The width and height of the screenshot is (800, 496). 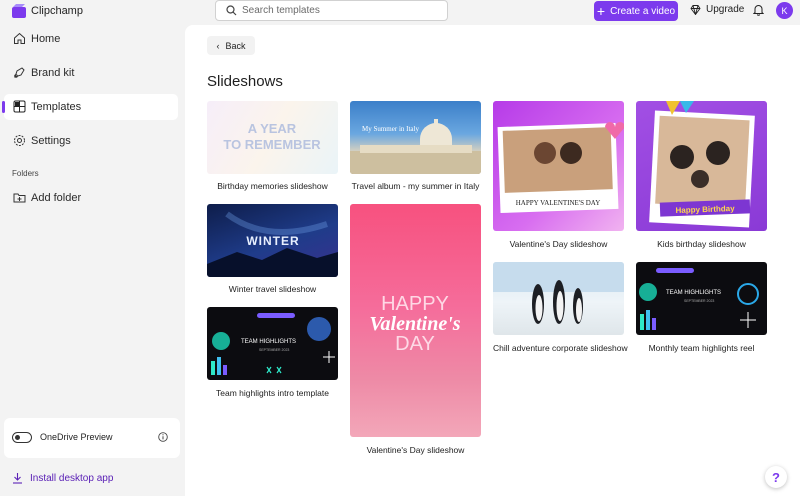 I want to click on upgrade-button: Upgrade, so click(x=717, y=9).